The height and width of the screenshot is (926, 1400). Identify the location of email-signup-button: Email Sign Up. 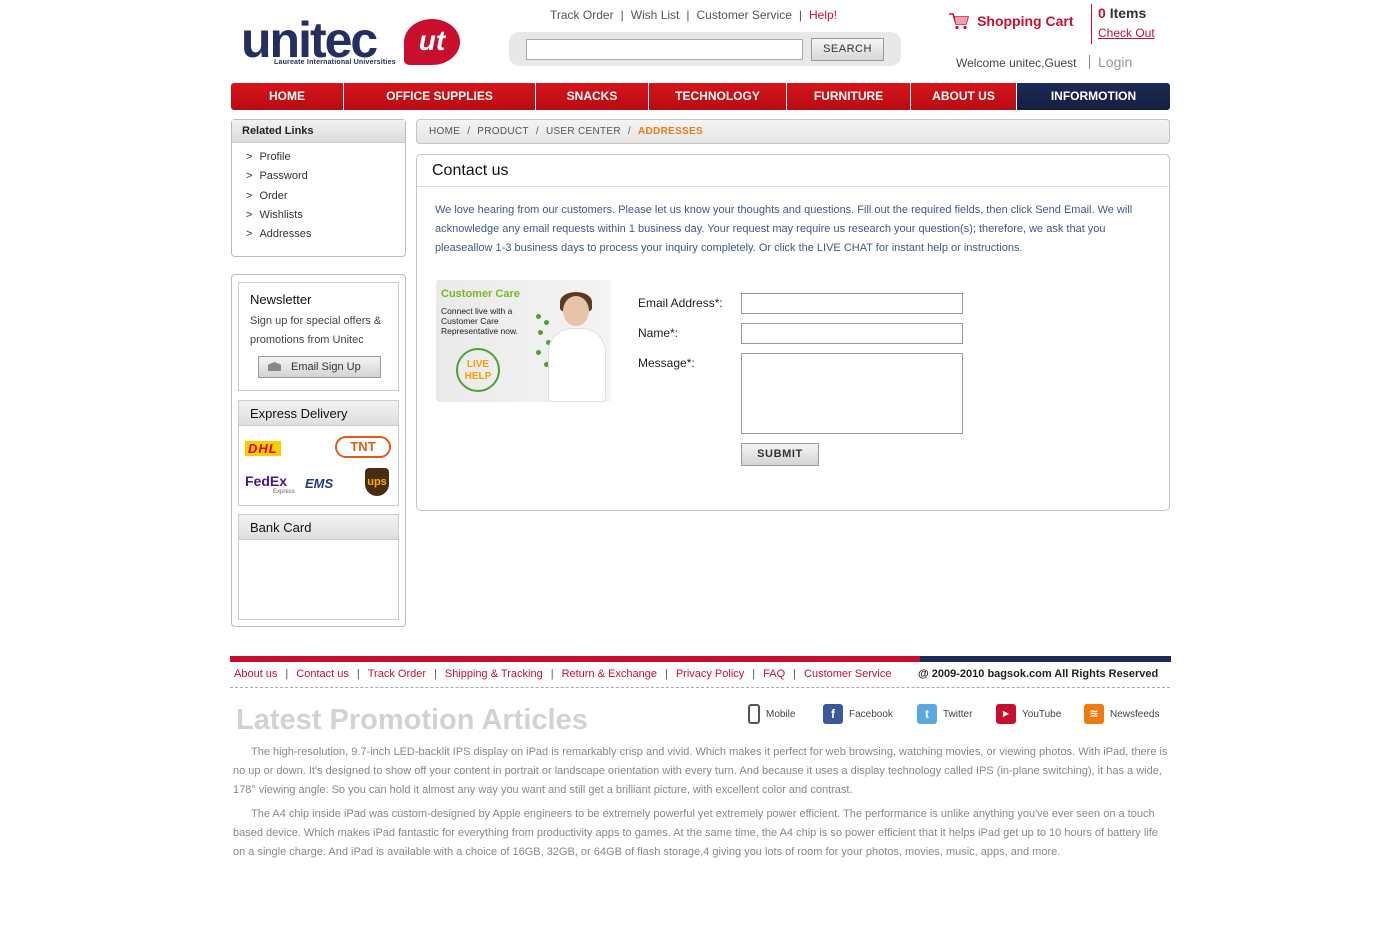
(319, 367).